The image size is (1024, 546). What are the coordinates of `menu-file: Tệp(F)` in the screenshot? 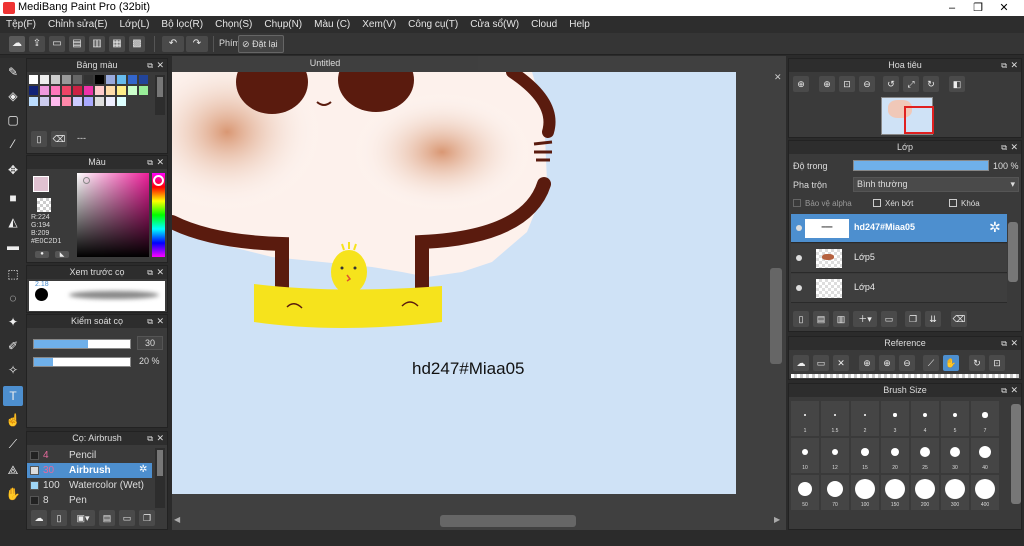 It's located at (21, 23).